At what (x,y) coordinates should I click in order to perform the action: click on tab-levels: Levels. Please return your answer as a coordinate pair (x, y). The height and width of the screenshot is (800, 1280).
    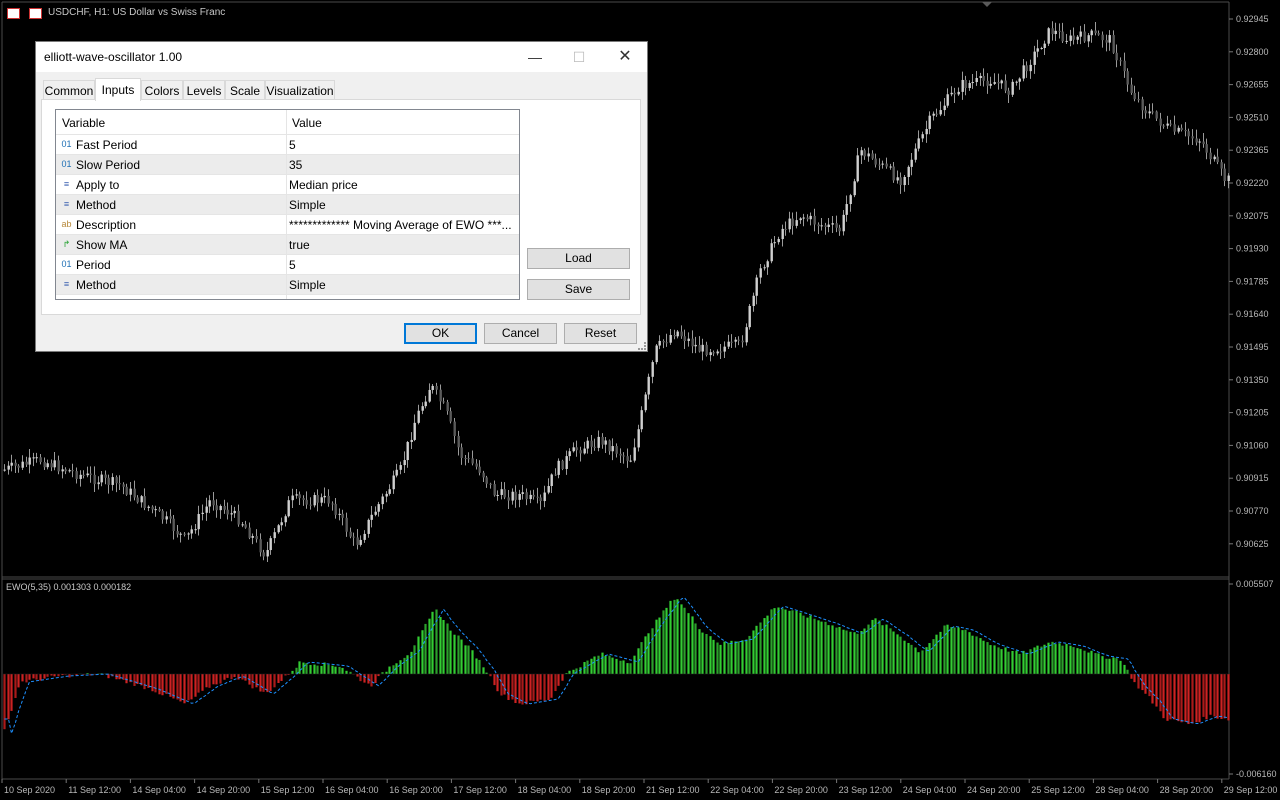
    Looking at the image, I should click on (204, 90).